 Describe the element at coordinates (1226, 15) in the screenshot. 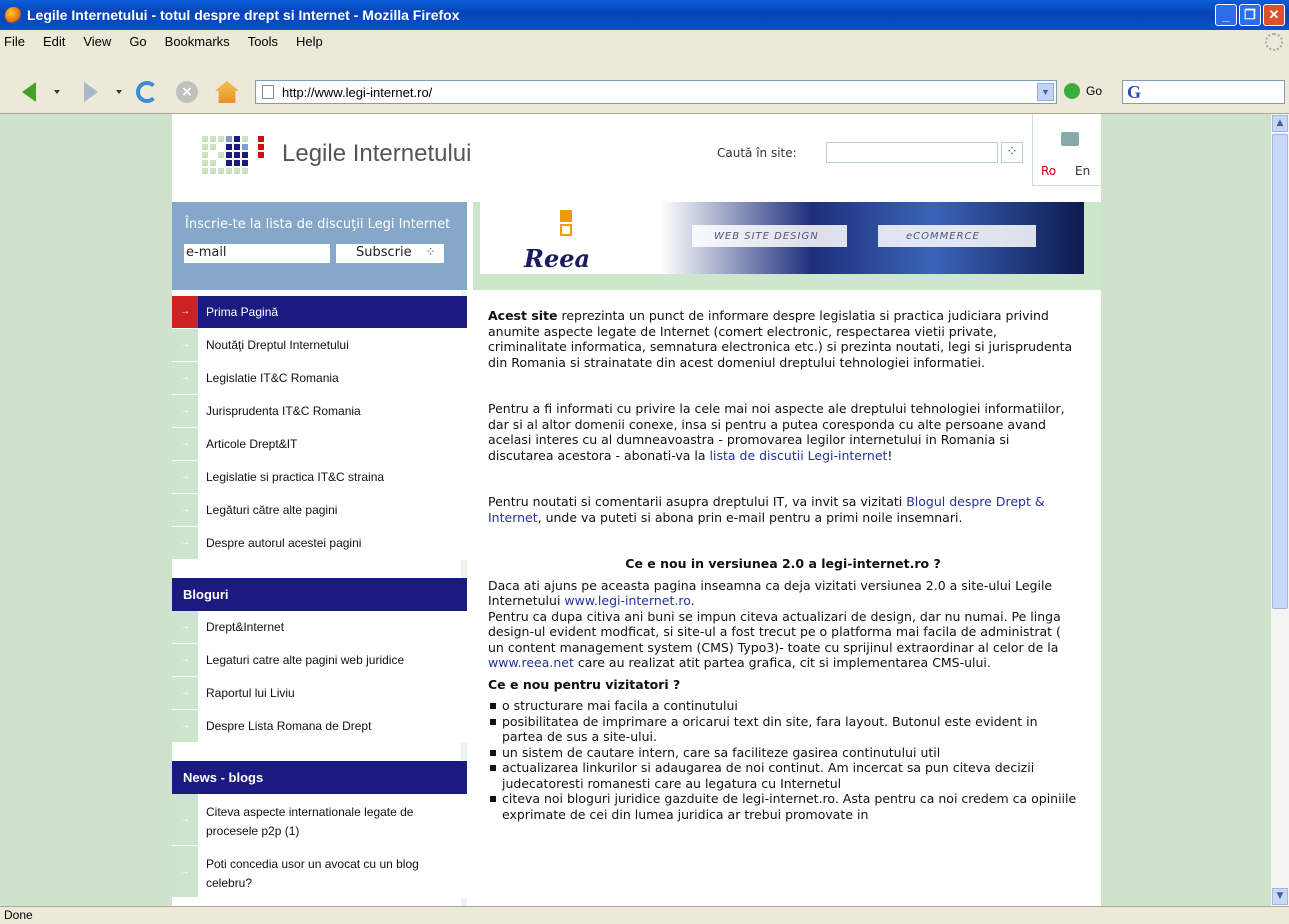

I see `minimize-button: _` at that location.